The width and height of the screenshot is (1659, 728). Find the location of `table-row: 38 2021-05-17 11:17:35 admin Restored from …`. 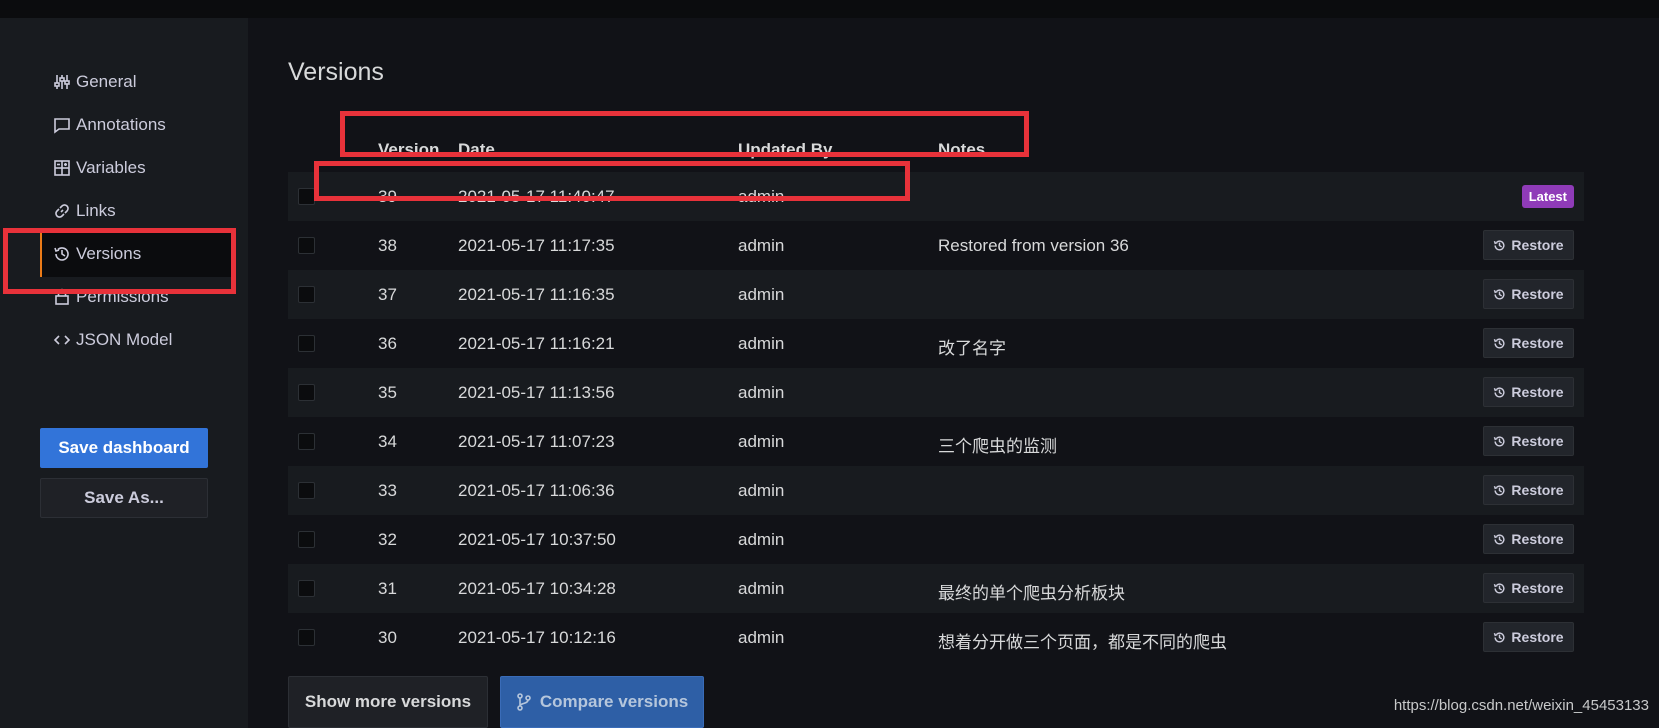

table-row: 38 2021-05-17 11:17:35 admin Restored from … is located at coordinates (936, 245).